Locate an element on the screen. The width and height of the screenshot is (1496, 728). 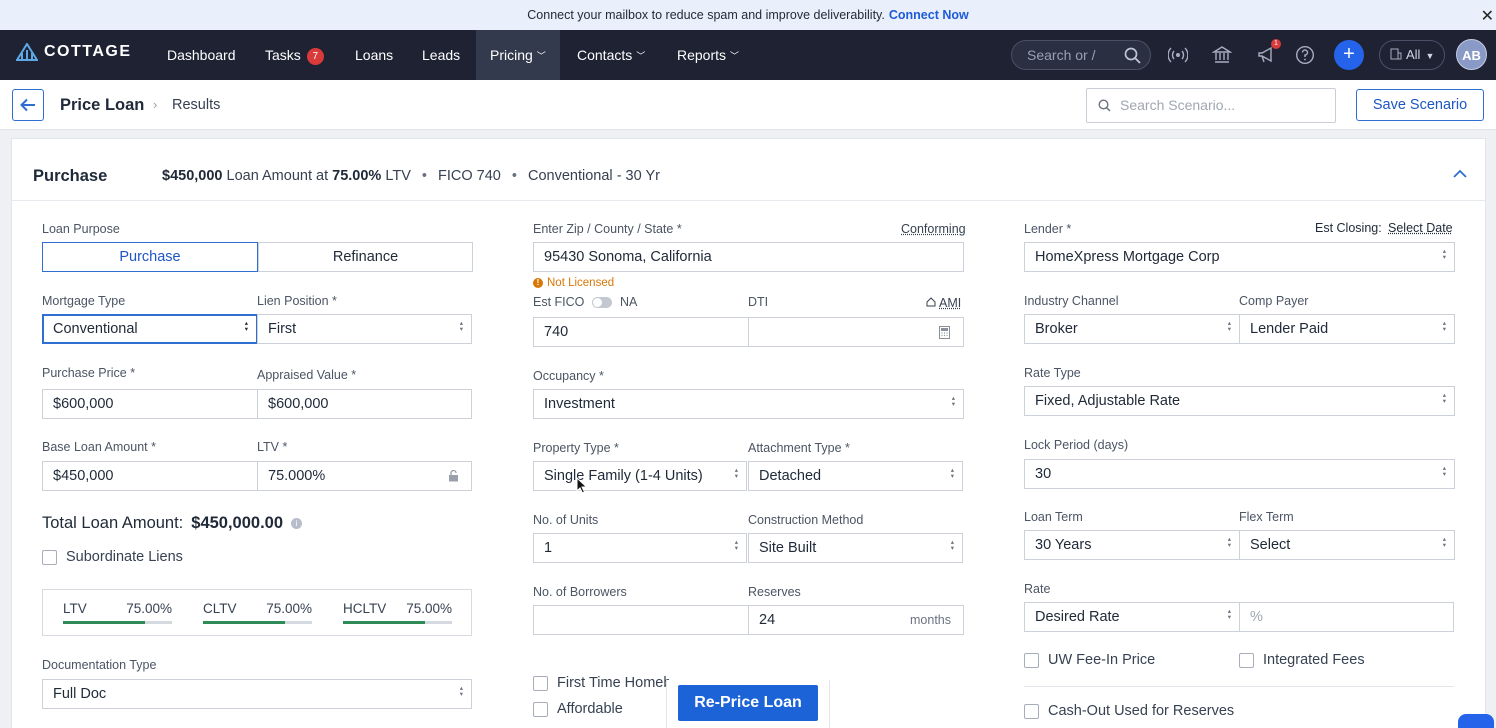
nav-leads: Leads is located at coordinates (441, 55).